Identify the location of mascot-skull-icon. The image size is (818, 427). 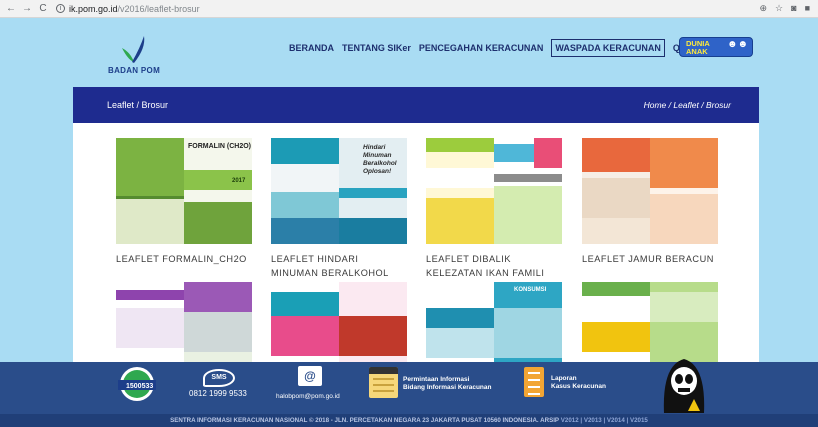
(684, 386).